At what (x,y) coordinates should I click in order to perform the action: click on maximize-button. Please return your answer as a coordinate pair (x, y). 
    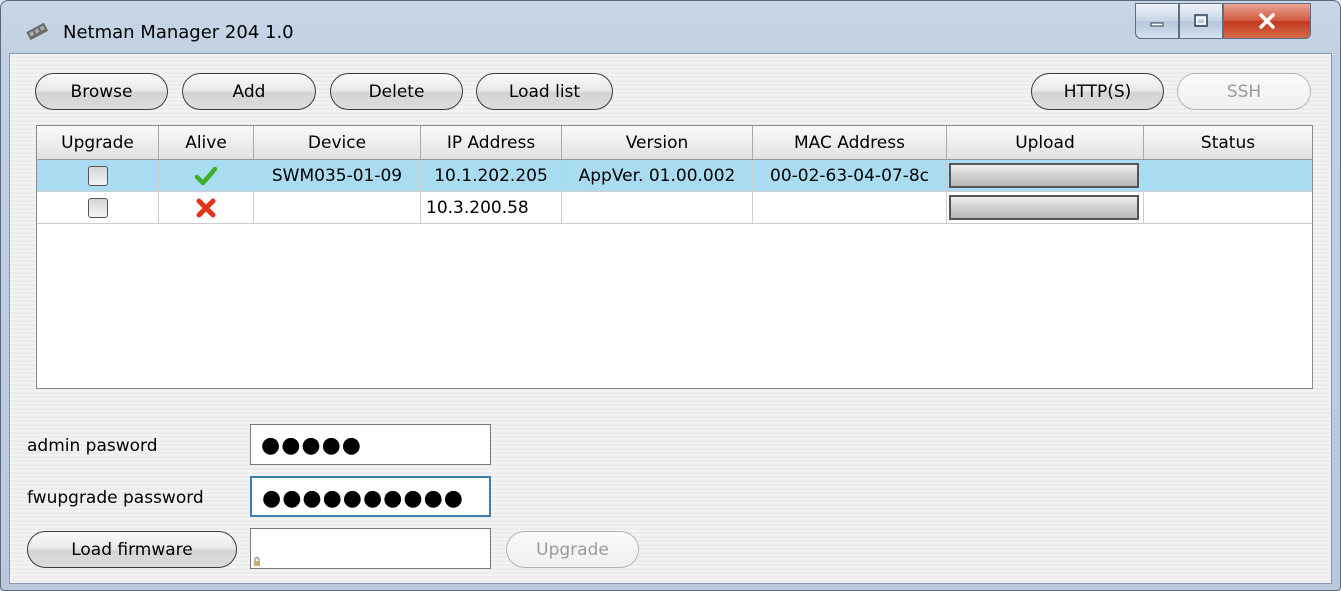
    Looking at the image, I should click on (1201, 21).